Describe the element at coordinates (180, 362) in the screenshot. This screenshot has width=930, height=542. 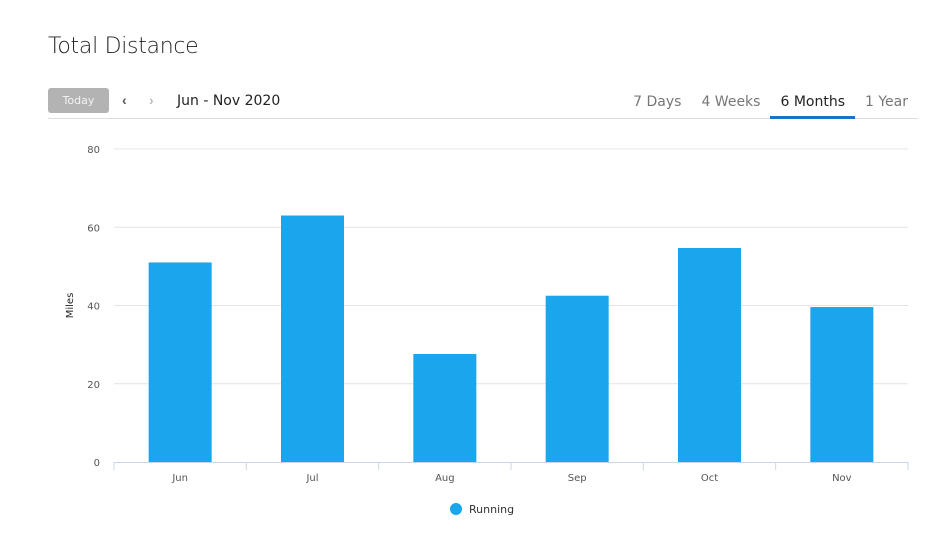
I see `bar-jun` at that location.